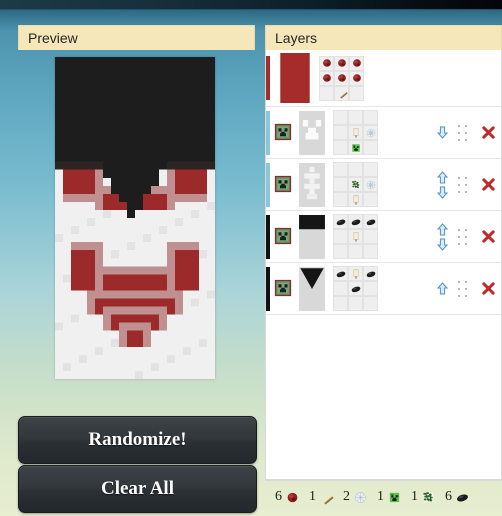  Describe the element at coordinates (355, 497) in the screenshot. I see `cost-item: 2` at that location.